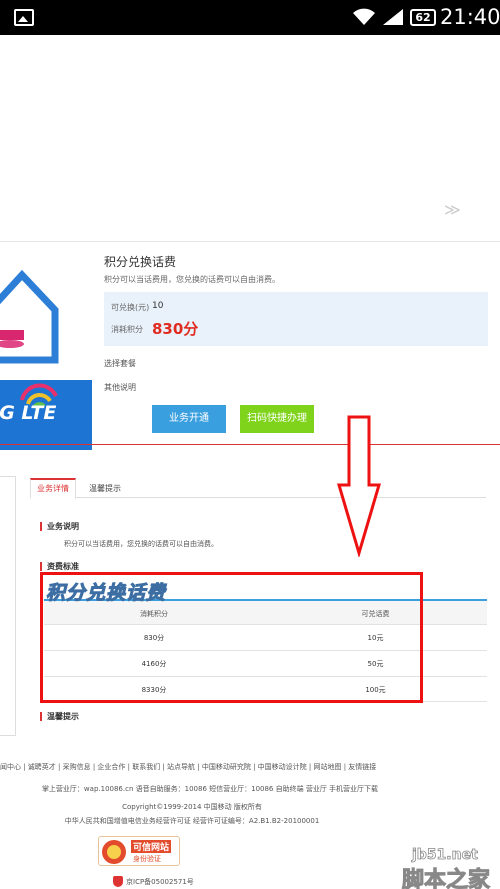 The image size is (500, 889). I want to click on points-label: 消耗积分, so click(127, 329).